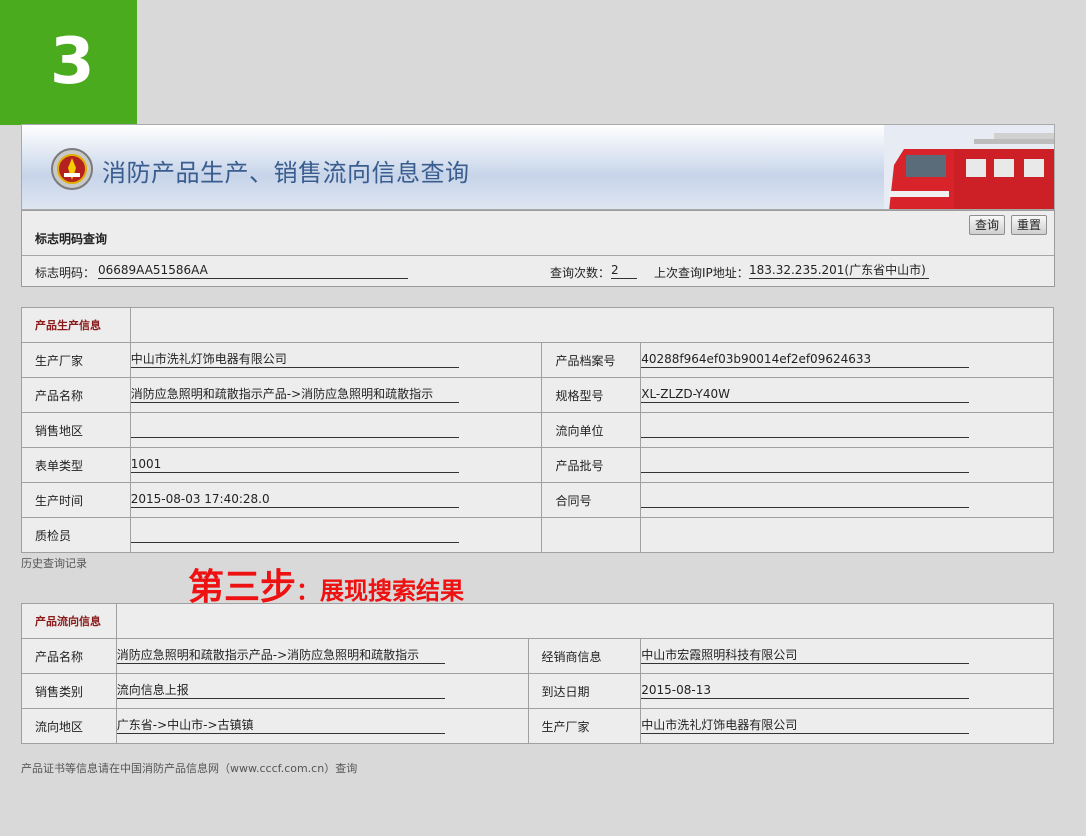  I want to click on contract-number-value, so click(805, 500).